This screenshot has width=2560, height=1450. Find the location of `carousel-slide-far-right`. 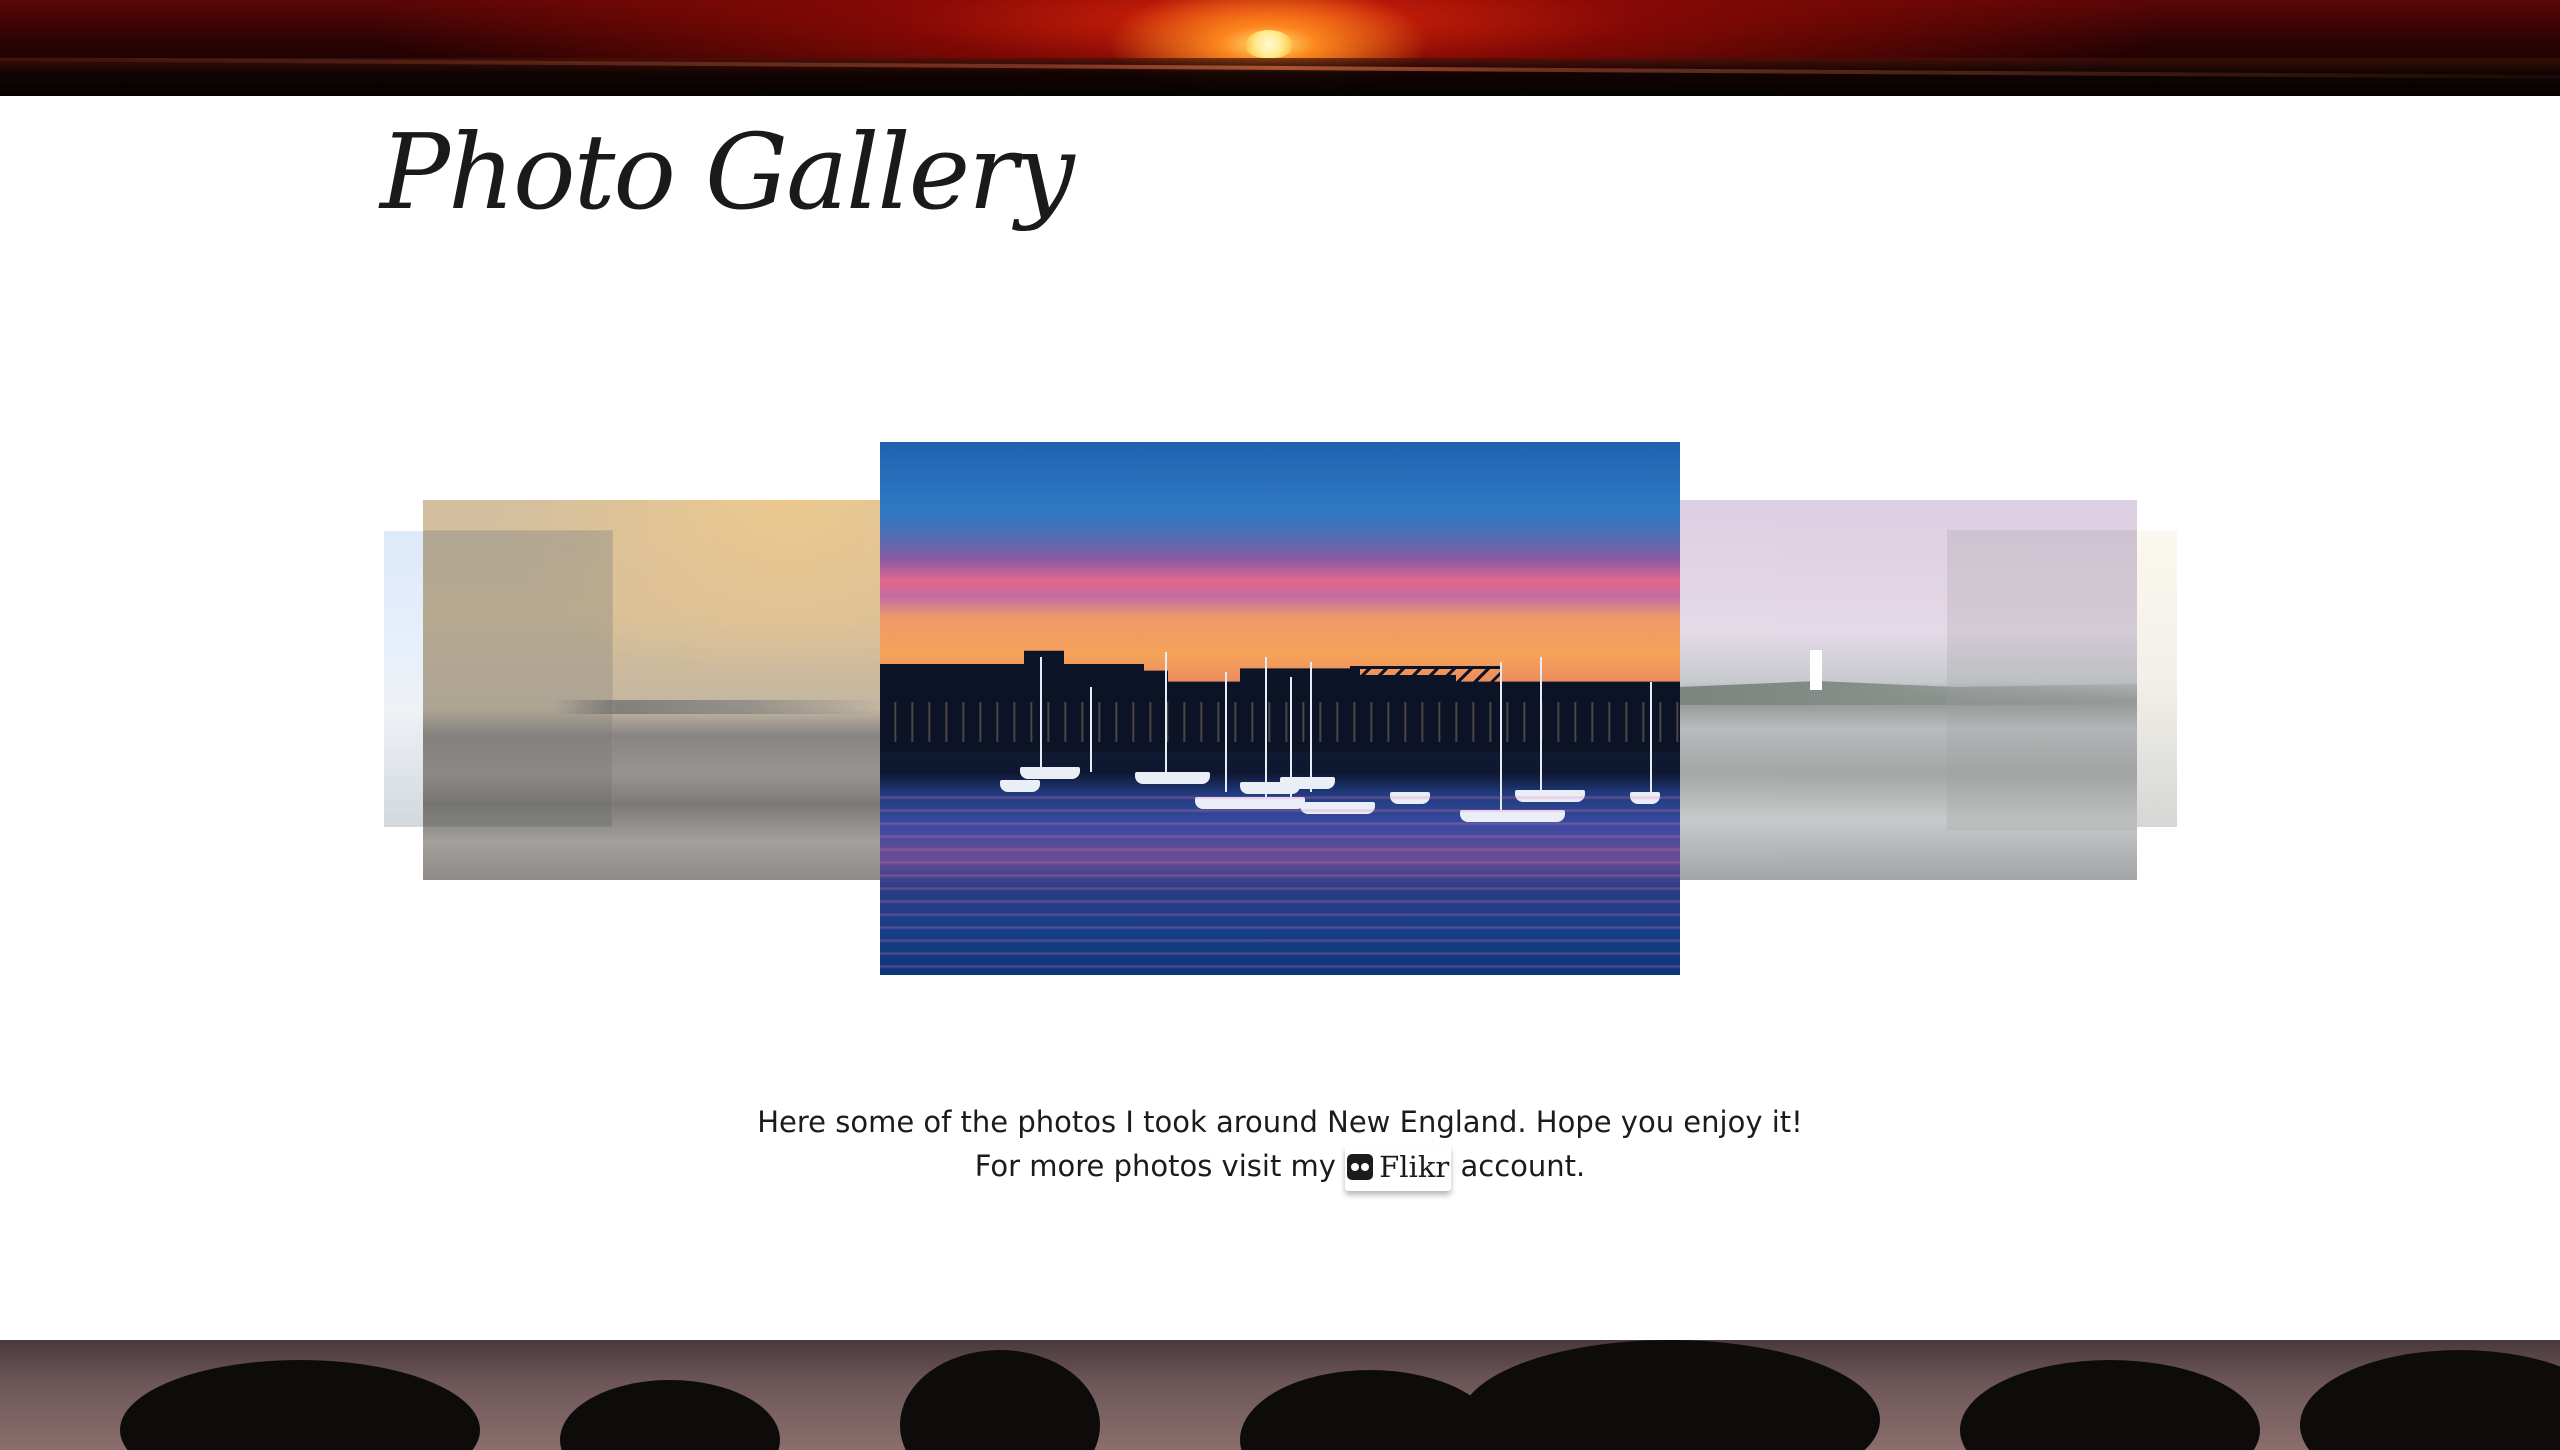

carousel-slide-far-right is located at coordinates (2157, 679).